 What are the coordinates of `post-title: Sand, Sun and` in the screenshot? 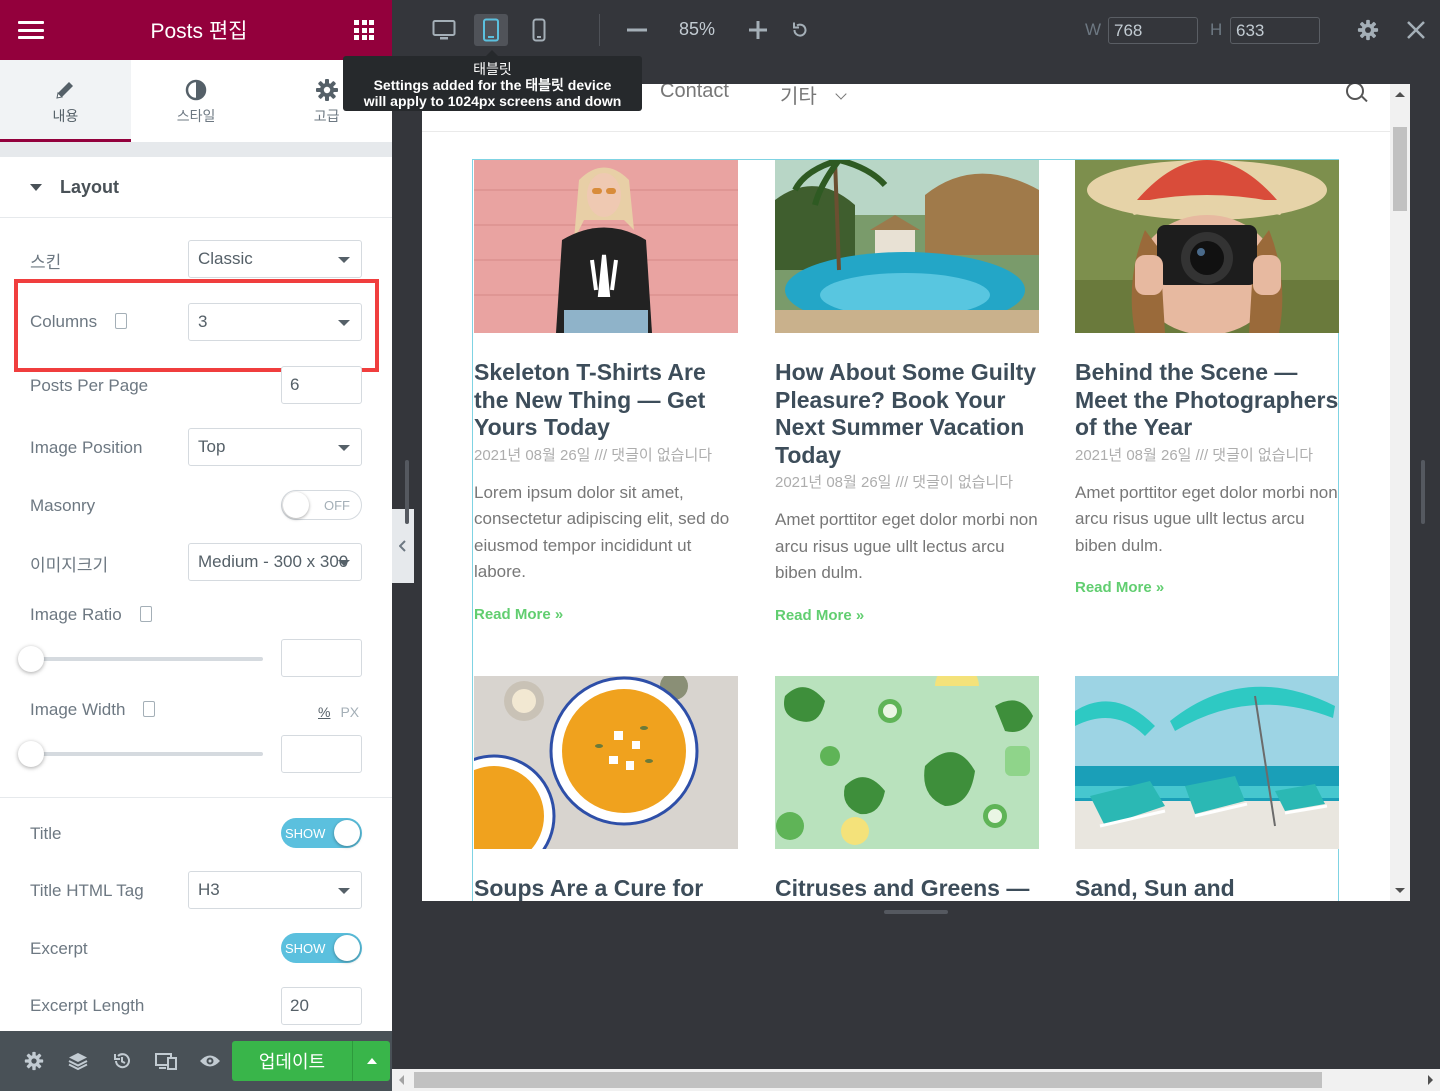 It's located at (1207, 888).